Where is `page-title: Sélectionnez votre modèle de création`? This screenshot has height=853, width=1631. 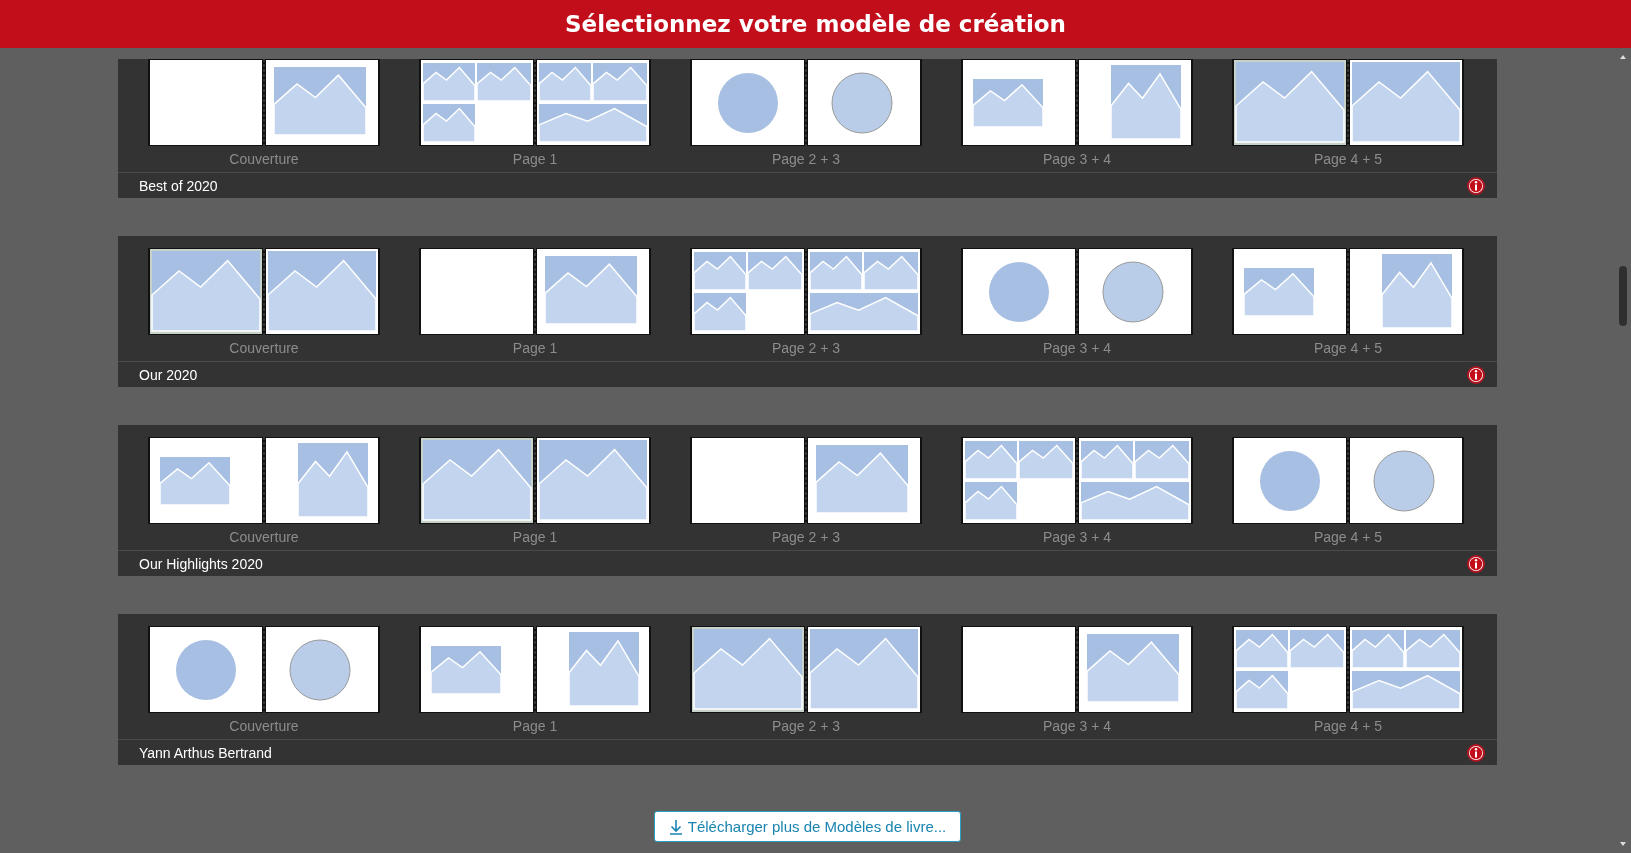 page-title: Sélectionnez votre modèle de création is located at coordinates (815, 24).